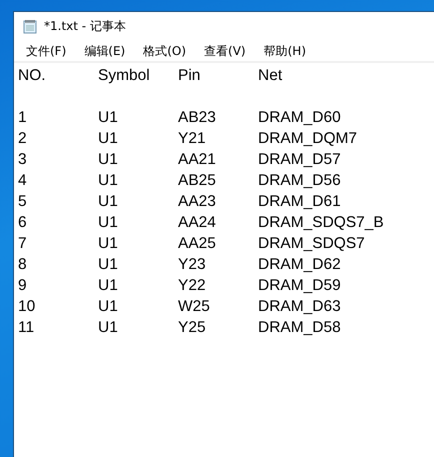 The height and width of the screenshot is (457, 434). Describe the element at coordinates (85, 26) in the screenshot. I see `window-title: *1.txt - 记事本` at that location.